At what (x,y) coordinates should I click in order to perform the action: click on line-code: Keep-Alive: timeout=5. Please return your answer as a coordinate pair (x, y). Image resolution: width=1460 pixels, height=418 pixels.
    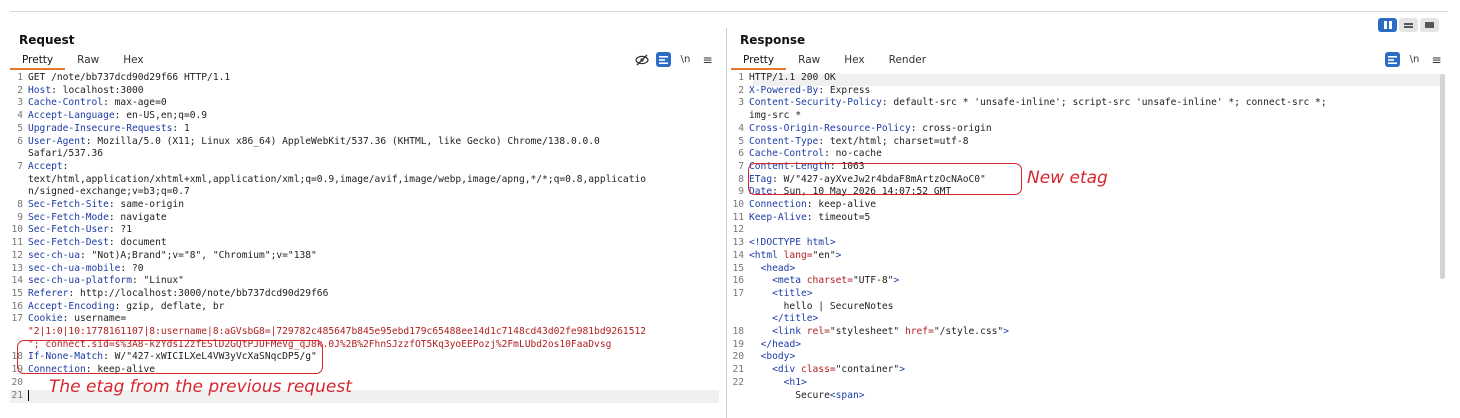
    Looking at the image, I should click on (810, 217).